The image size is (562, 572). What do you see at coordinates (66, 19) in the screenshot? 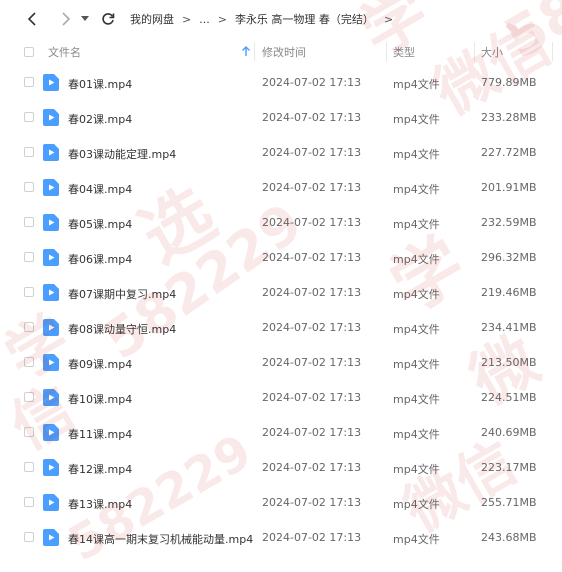
I see `forward-button` at bounding box center [66, 19].